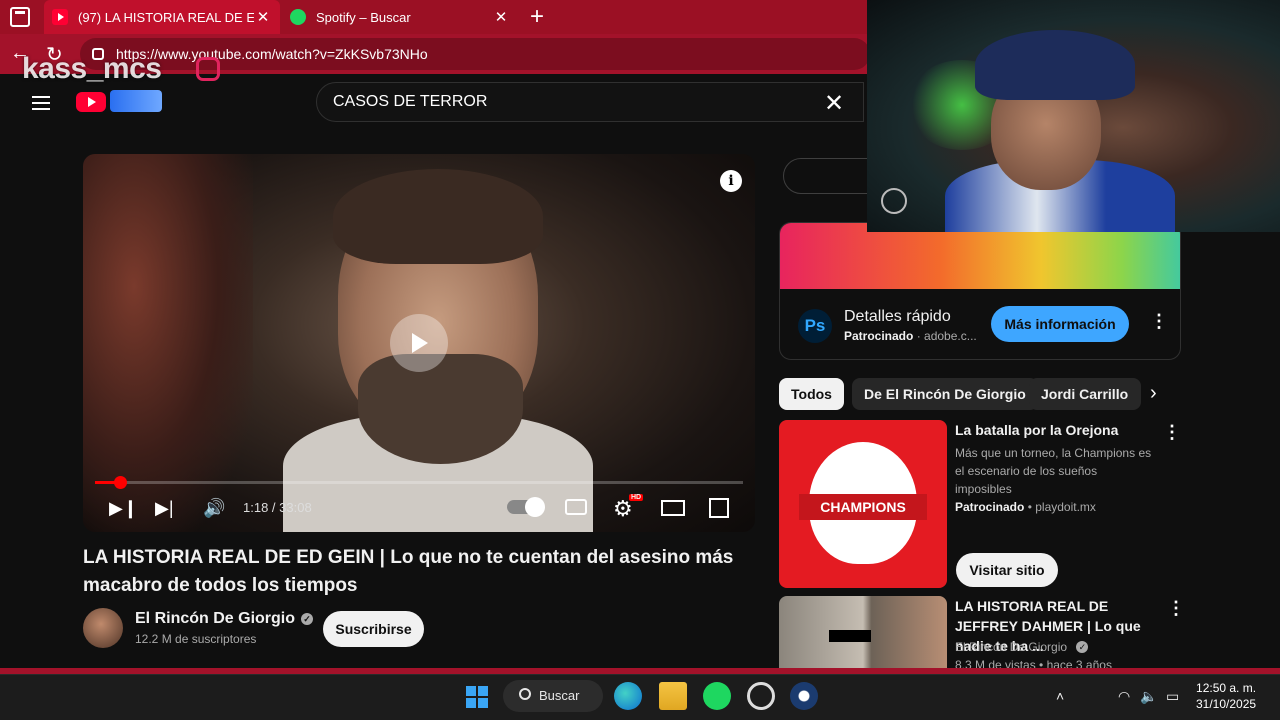 The height and width of the screenshot is (720, 1280). I want to click on video-frame-tattoo, so click(168, 343).